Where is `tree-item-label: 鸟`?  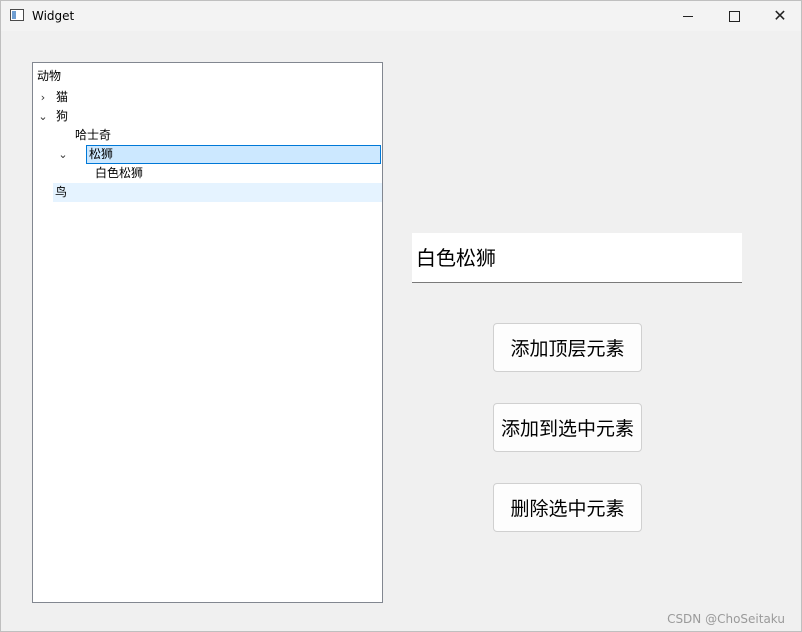 tree-item-label: 鸟 is located at coordinates (61, 192).